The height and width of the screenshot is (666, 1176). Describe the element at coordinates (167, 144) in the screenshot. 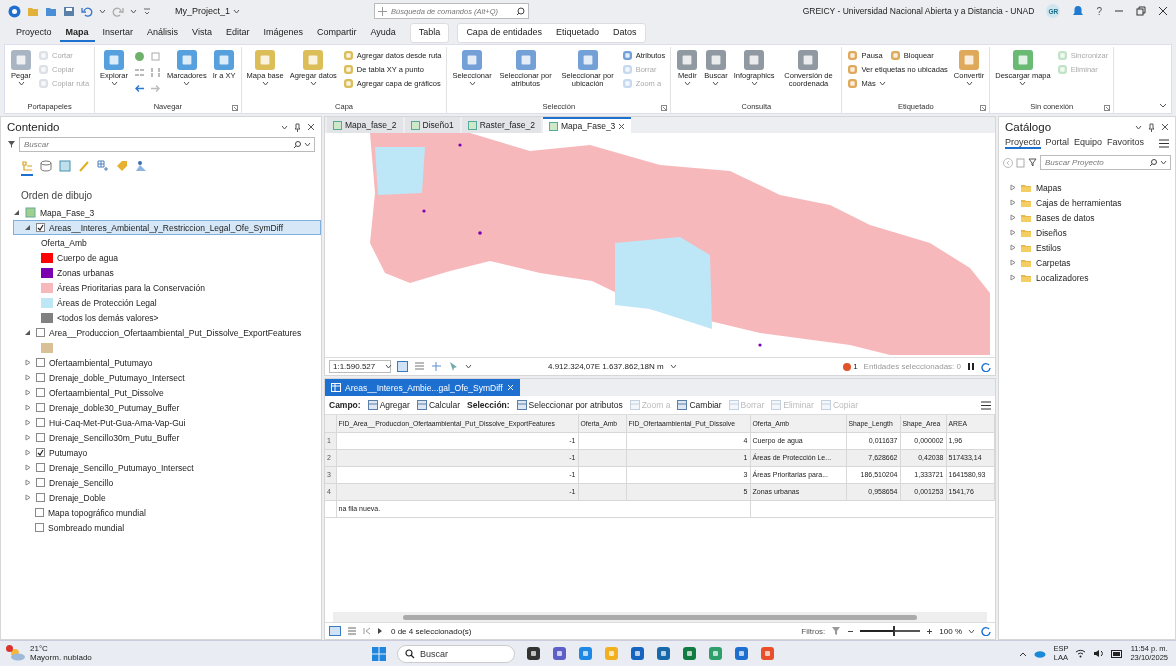

I see `search-field: Buscar` at that location.